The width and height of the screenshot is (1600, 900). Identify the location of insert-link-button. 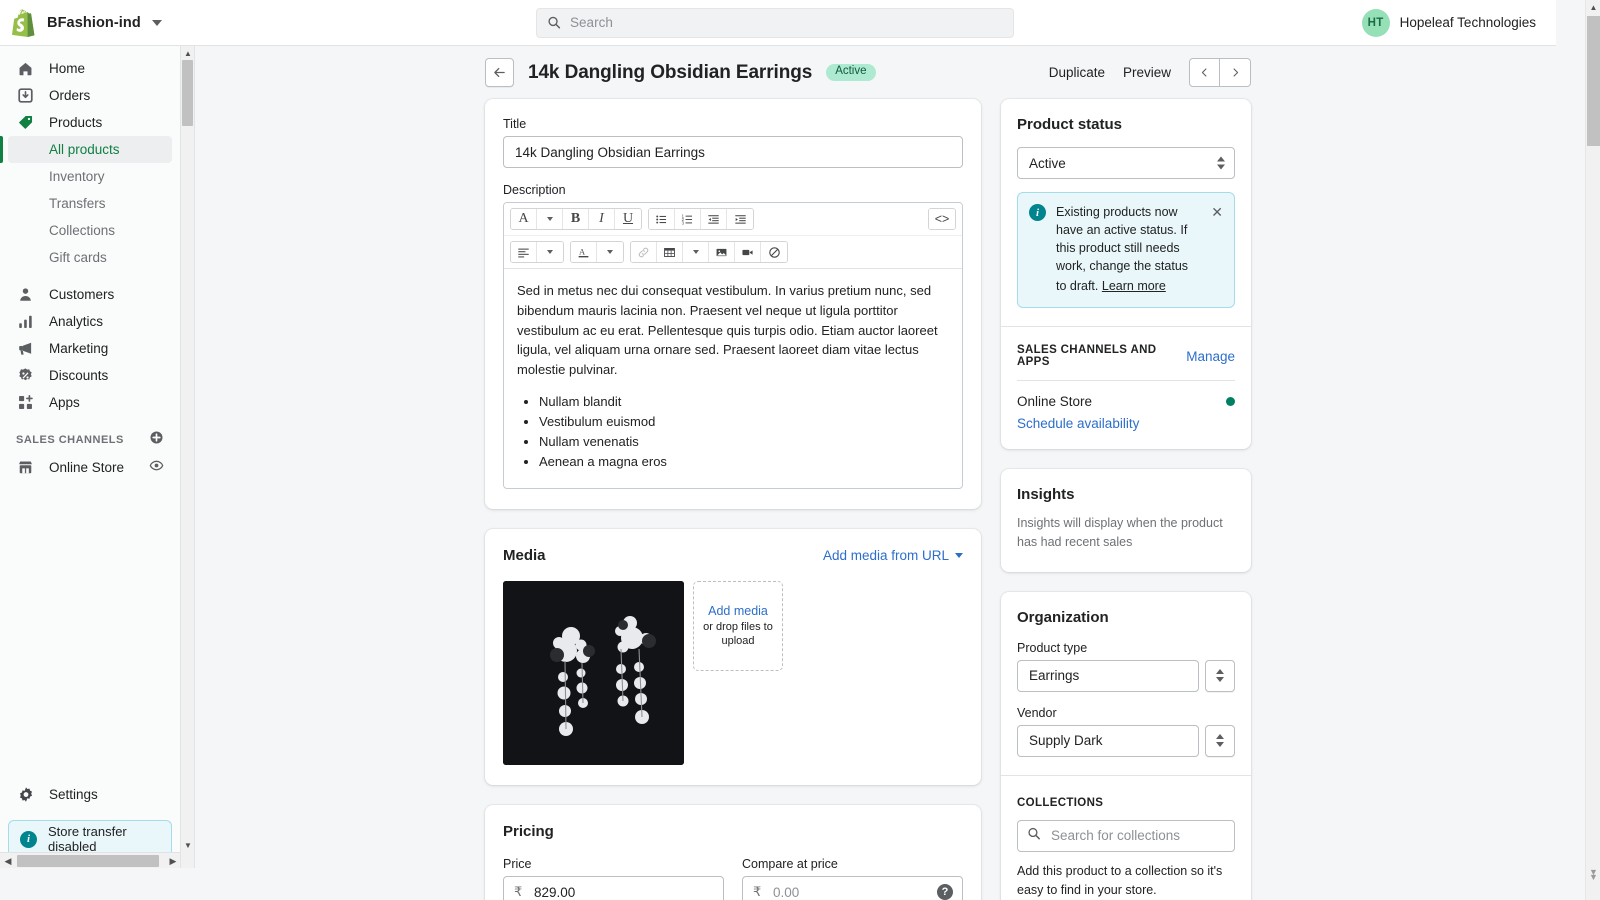
(644, 252).